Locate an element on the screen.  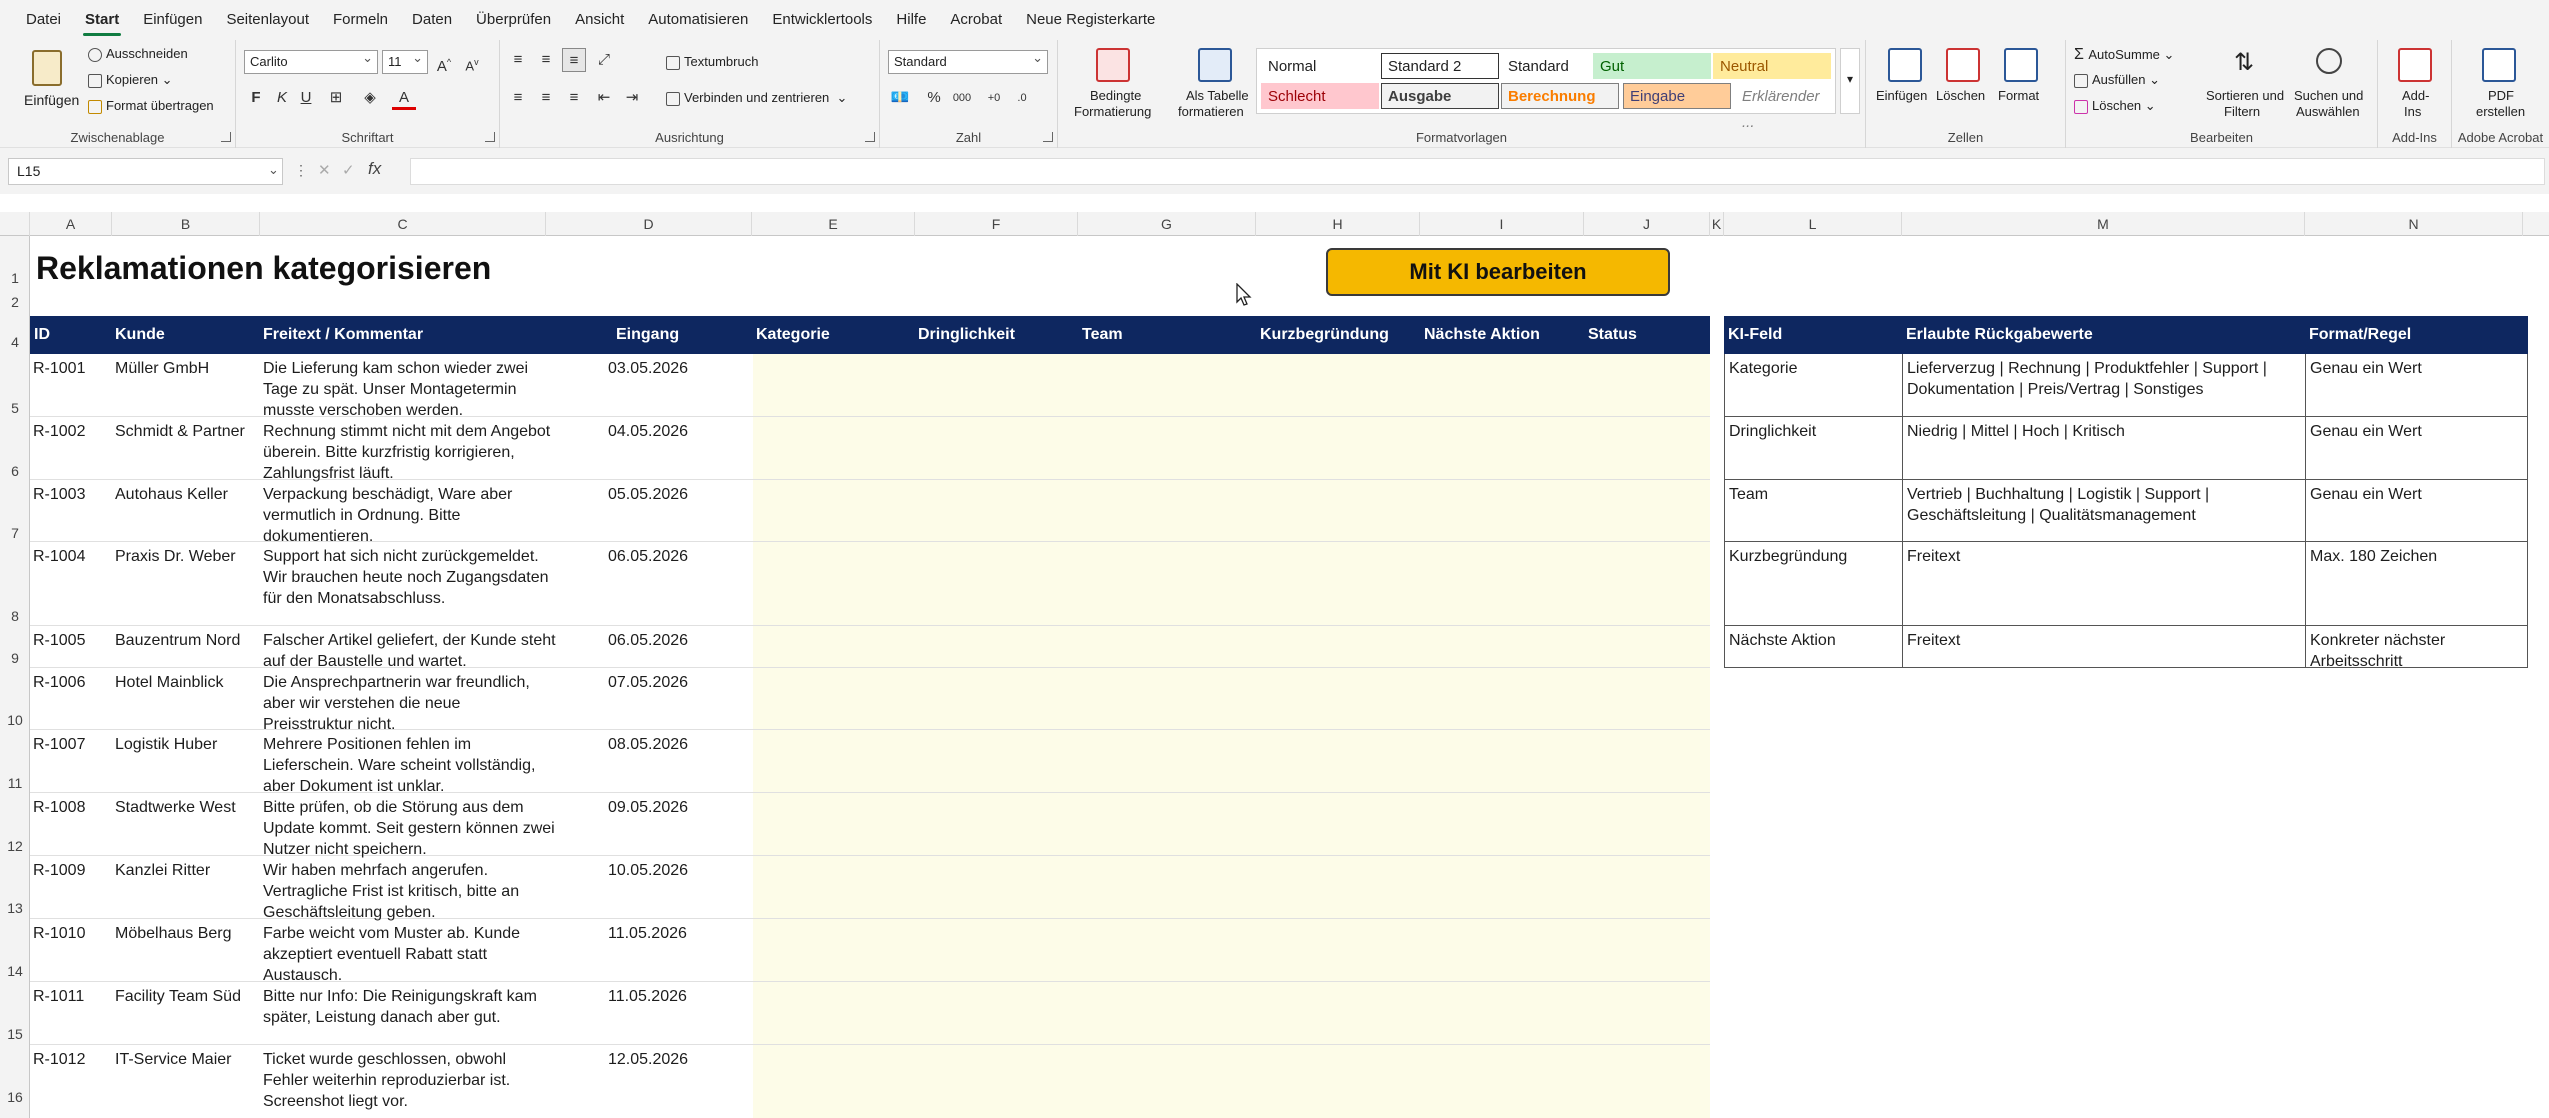
font-size-select: 11 is located at coordinates (405, 60).